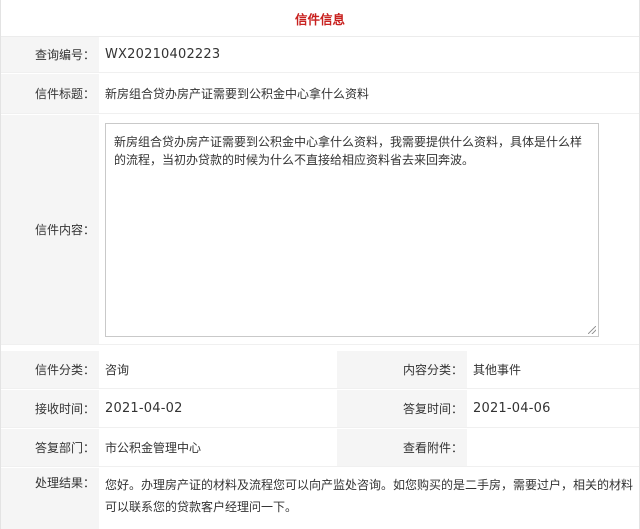  I want to click on replied-label: 答复时间：, so click(402, 408).